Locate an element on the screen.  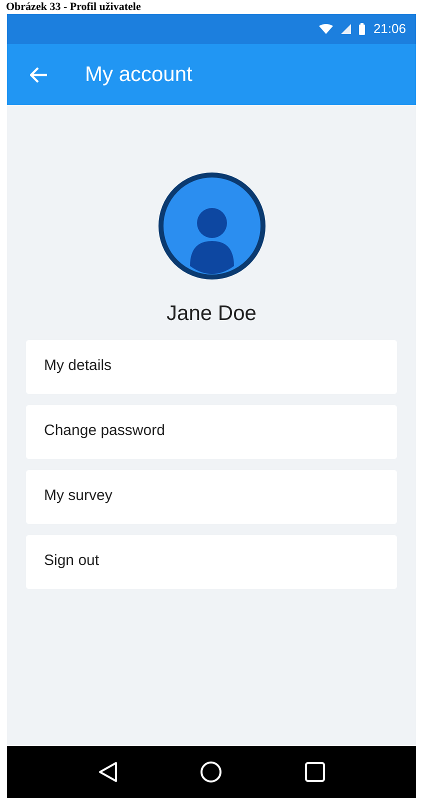
avatar-icon is located at coordinates (212, 226).